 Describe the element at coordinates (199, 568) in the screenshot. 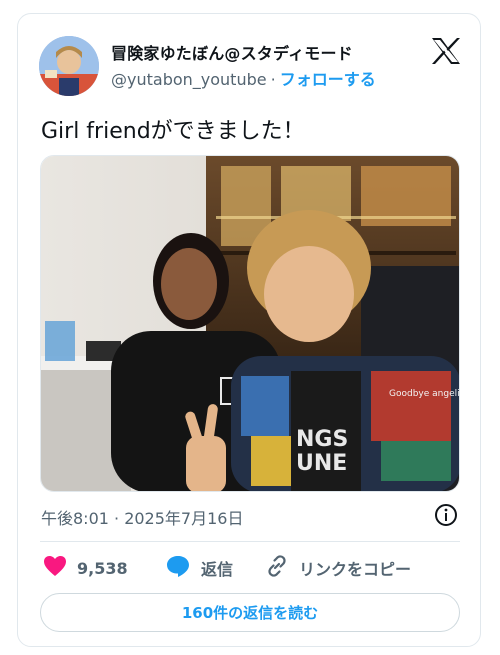

I see `reply-action: 返信` at that location.